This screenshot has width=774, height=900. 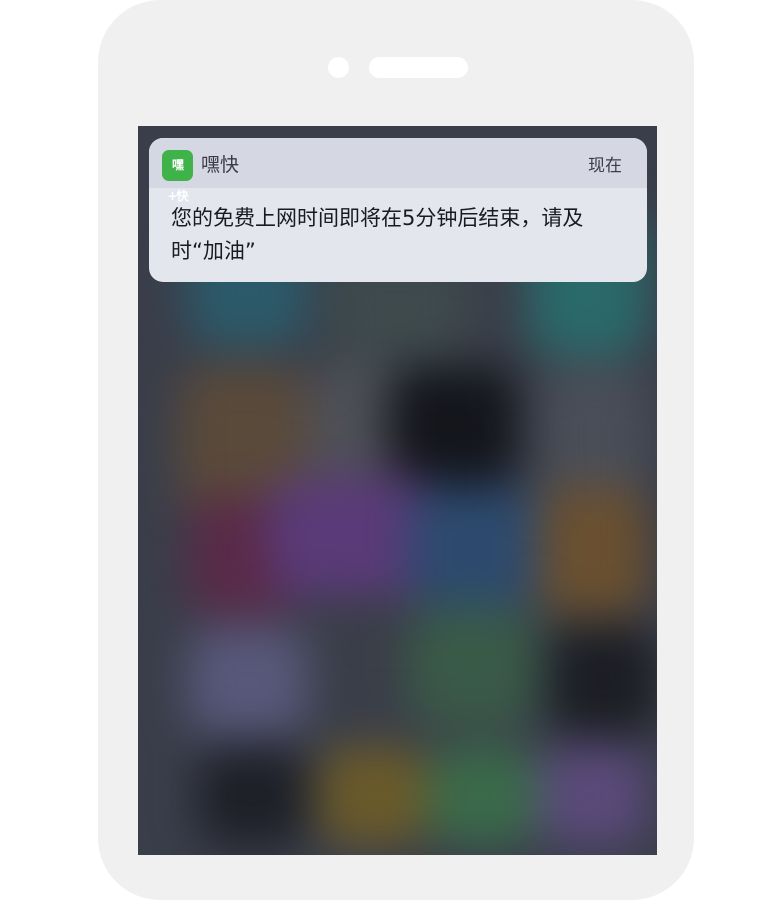 What do you see at coordinates (377, 234) in the screenshot?
I see `notification-message: 您的免费上网时间即将在5分钟后结束，请及时“加油”` at bounding box center [377, 234].